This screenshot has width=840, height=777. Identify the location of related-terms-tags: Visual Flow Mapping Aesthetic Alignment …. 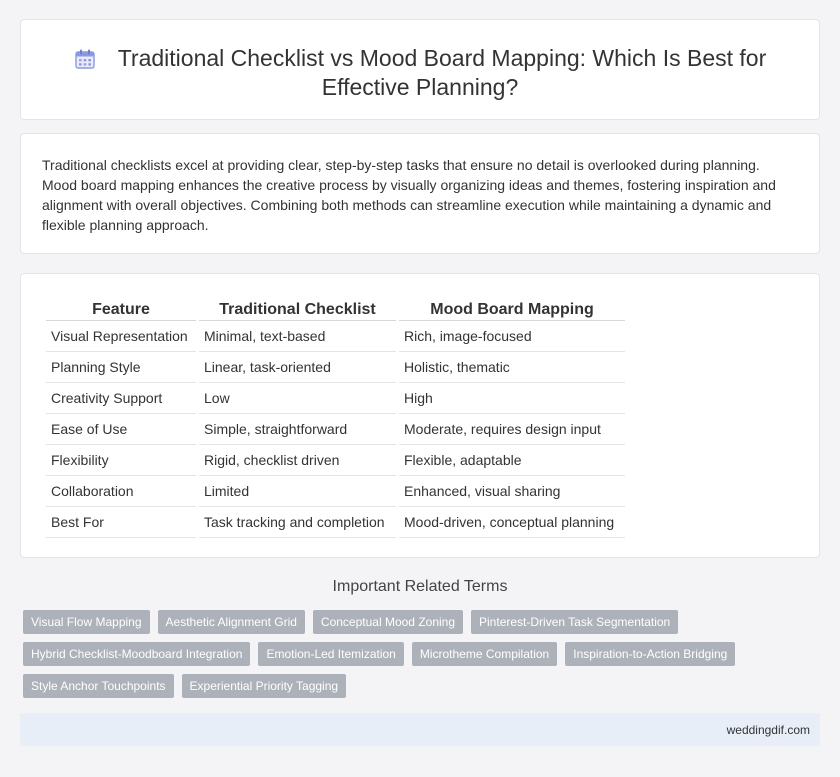
(403, 658).